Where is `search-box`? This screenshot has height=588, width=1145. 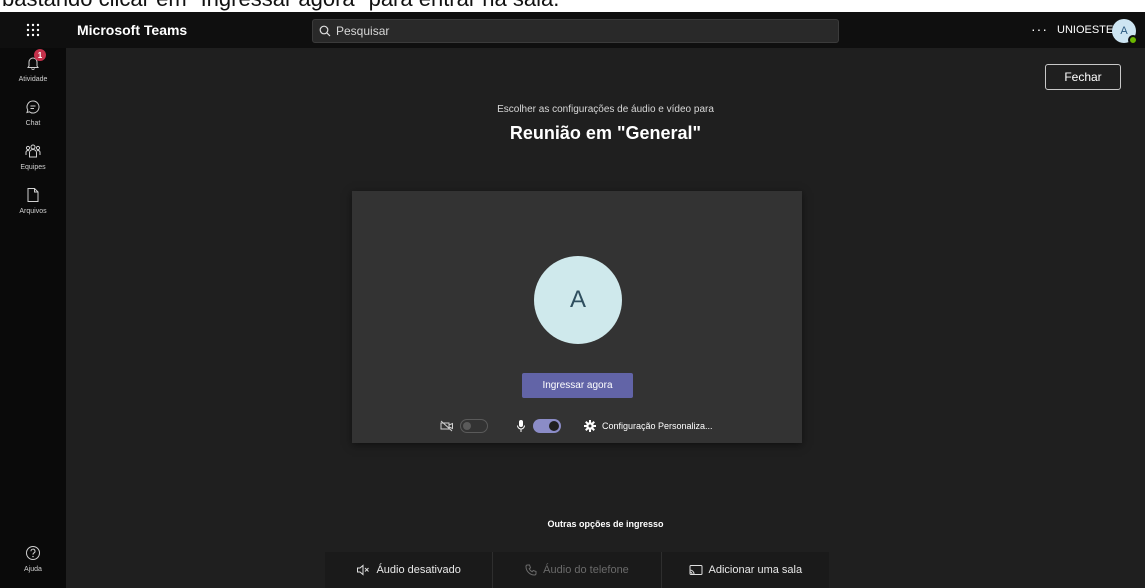 search-box is located at coordinates (575, 31).